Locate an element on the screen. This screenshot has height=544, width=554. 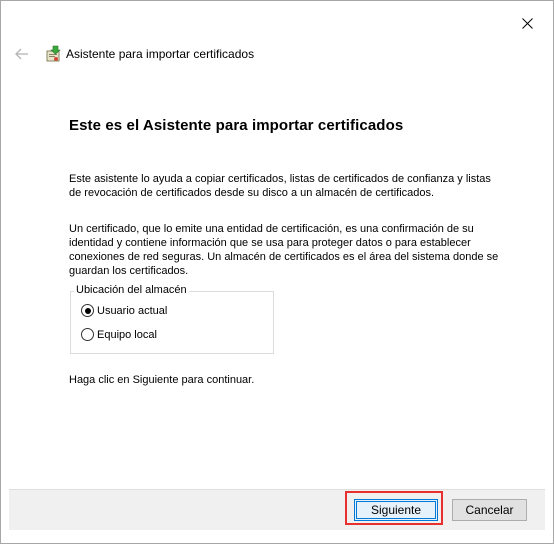
radio-local-machine: Equipo local is located at coordinates (119, 334).